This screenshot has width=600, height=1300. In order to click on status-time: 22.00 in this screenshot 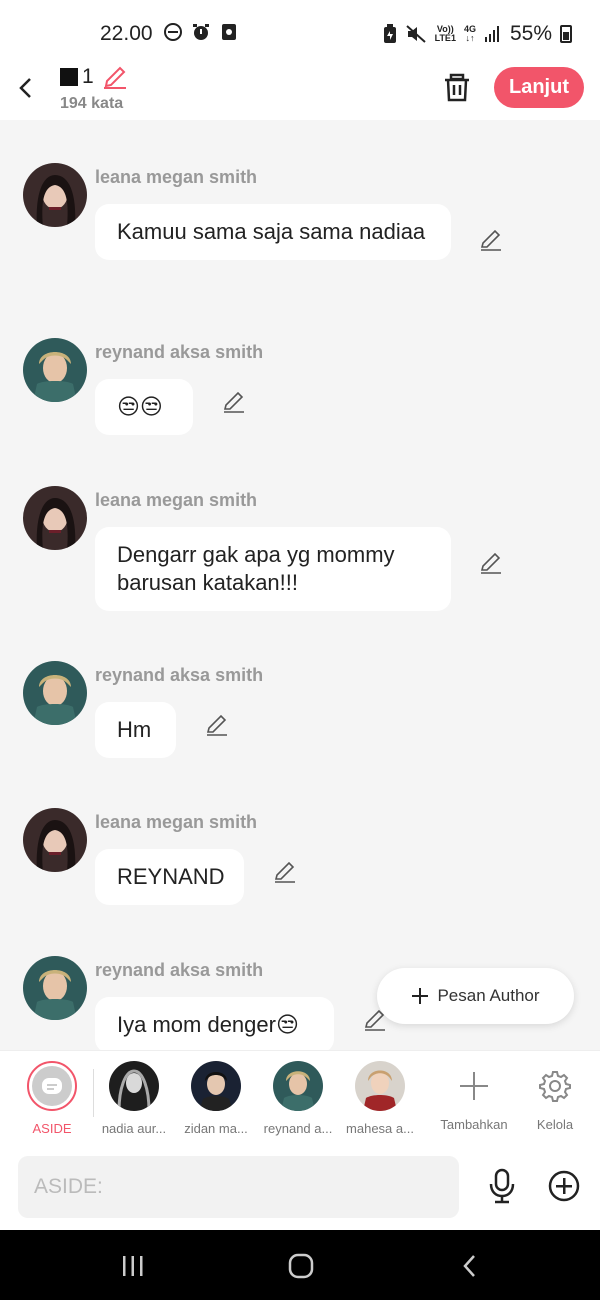, I will do `click(126, 33)`.